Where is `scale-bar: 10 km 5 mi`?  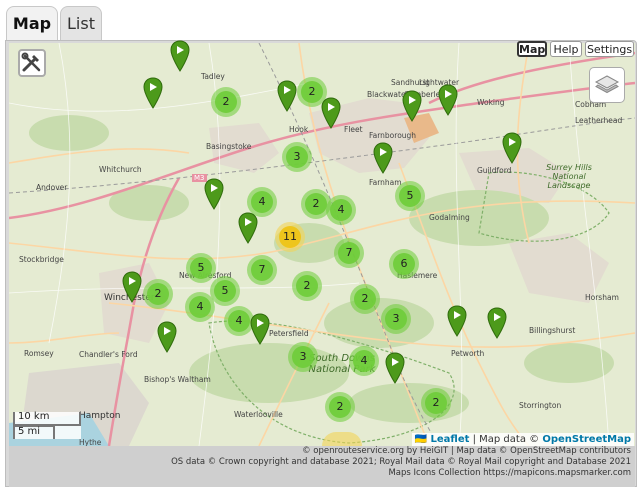 scale-bar: 10 km 5 mi is located at coordinates (47, 425).